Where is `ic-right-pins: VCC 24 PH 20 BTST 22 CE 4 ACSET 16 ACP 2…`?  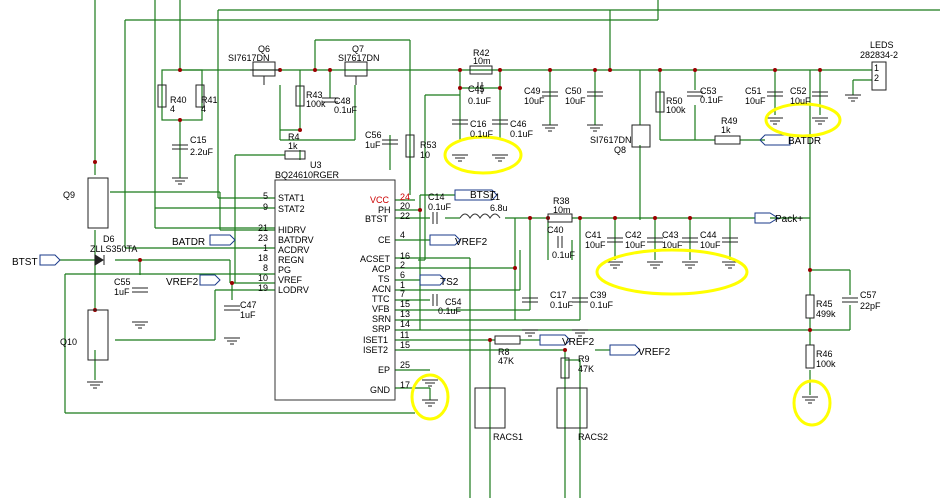
ic-right-pins: VCC 24 PH 20 BTST 22 CE 4 ACSET 16 ACP 2… is located at coordinates (385, 293).